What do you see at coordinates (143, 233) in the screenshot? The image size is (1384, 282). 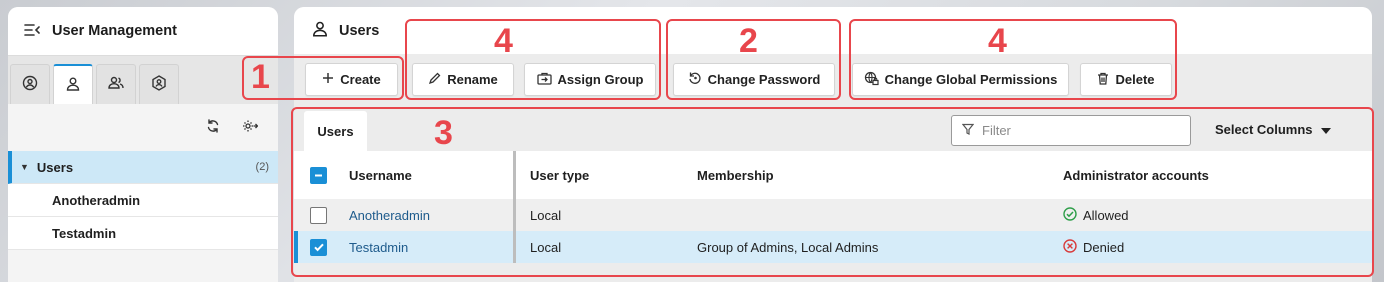 I see `tree-item-testadmin: Testadmin` at bounding box center [143, 233].